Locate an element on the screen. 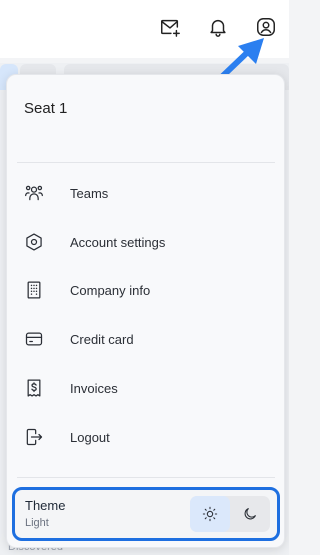 The height and width of the screenshot is (555, 320). theme-current-value: Light is located at coordinates (37, 523).